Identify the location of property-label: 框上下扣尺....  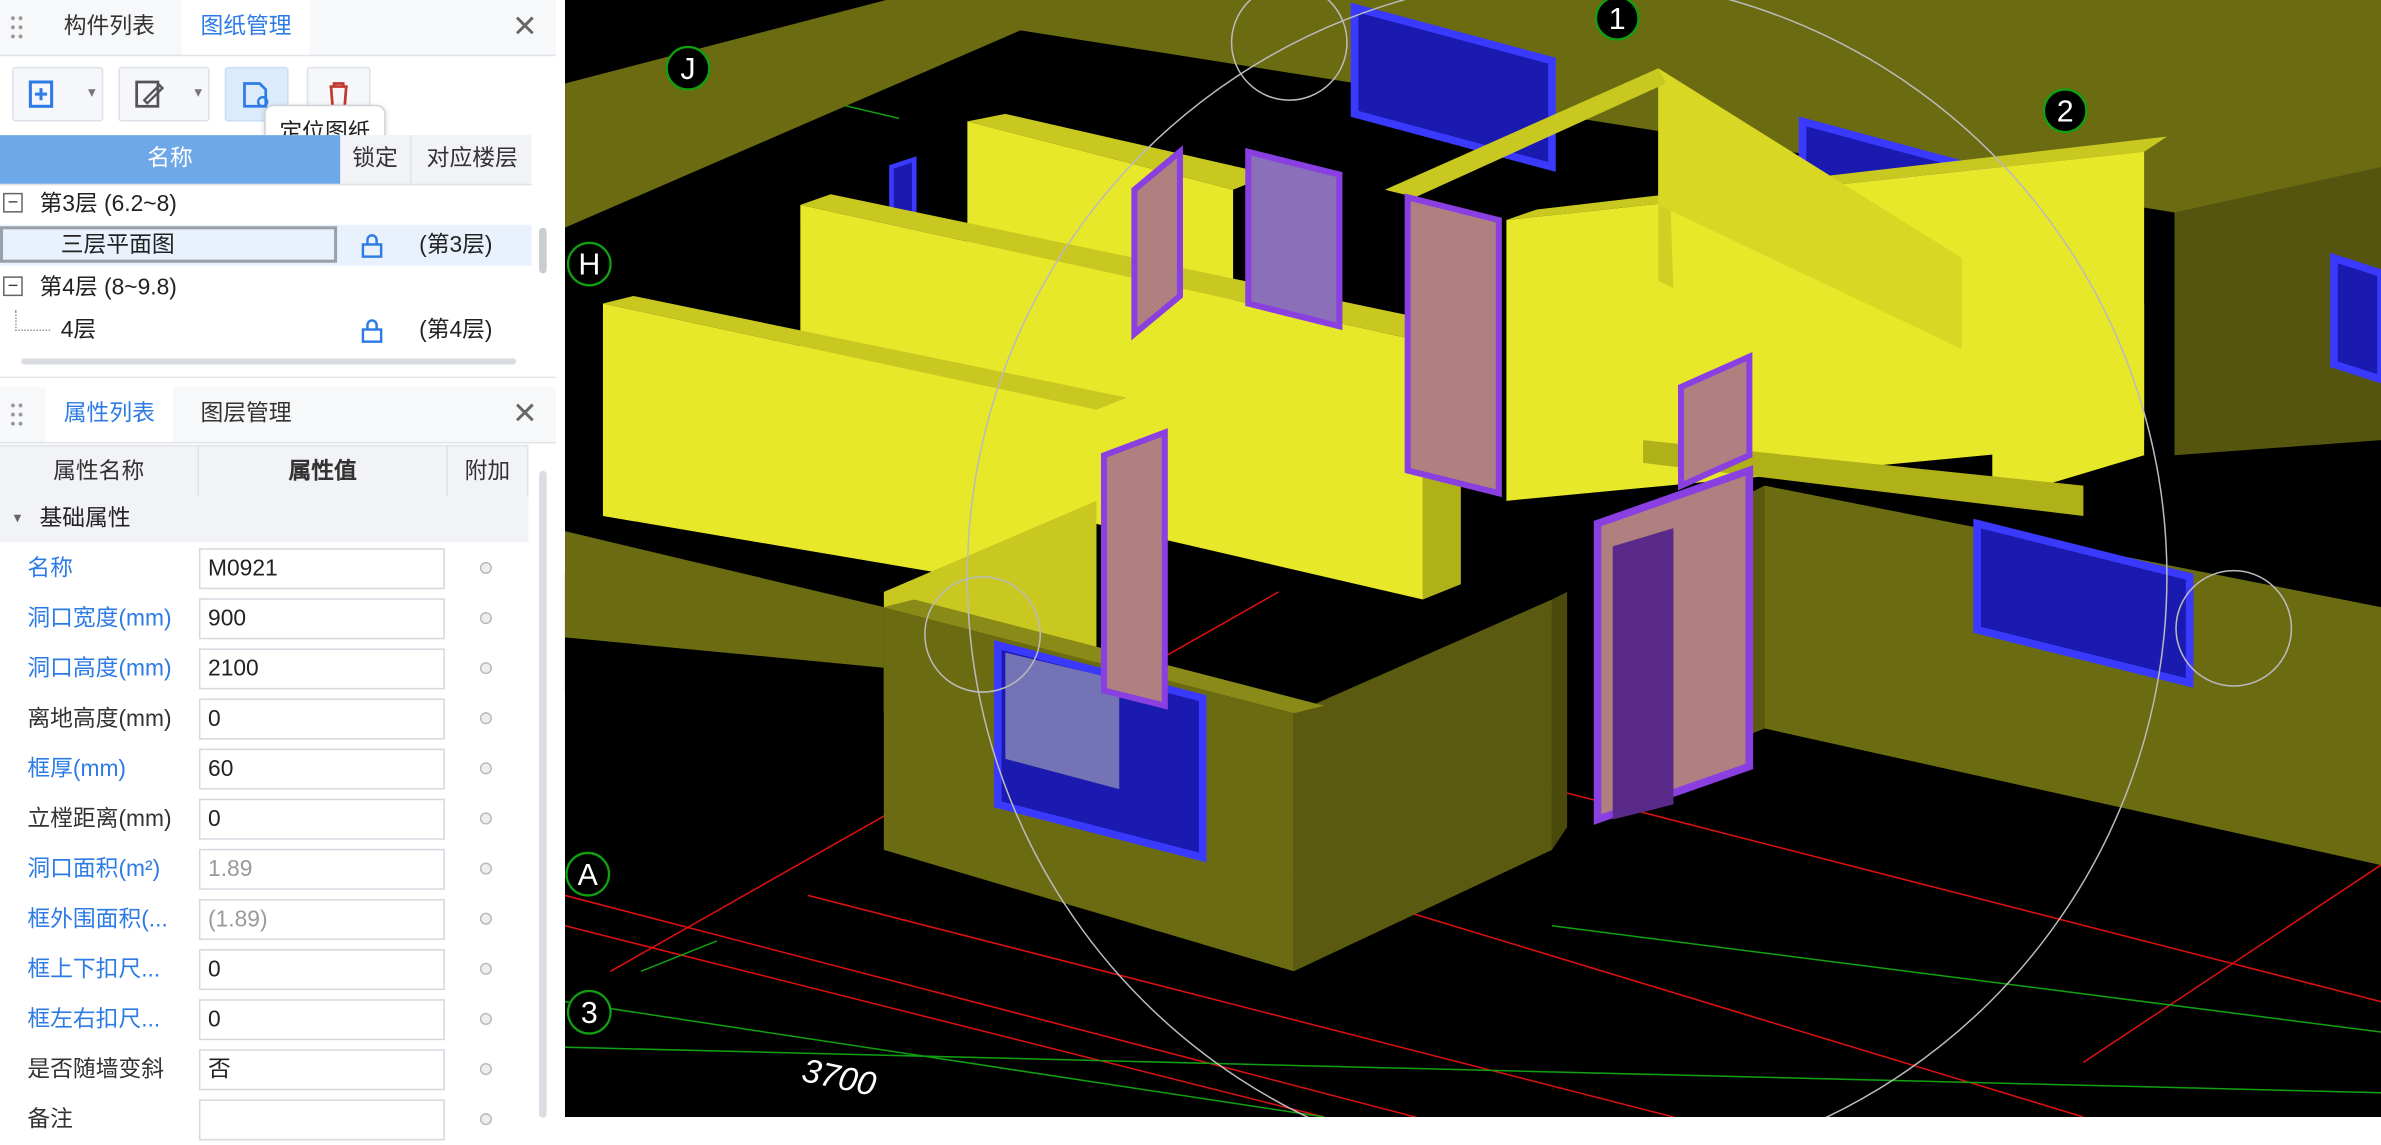
(94, 969).